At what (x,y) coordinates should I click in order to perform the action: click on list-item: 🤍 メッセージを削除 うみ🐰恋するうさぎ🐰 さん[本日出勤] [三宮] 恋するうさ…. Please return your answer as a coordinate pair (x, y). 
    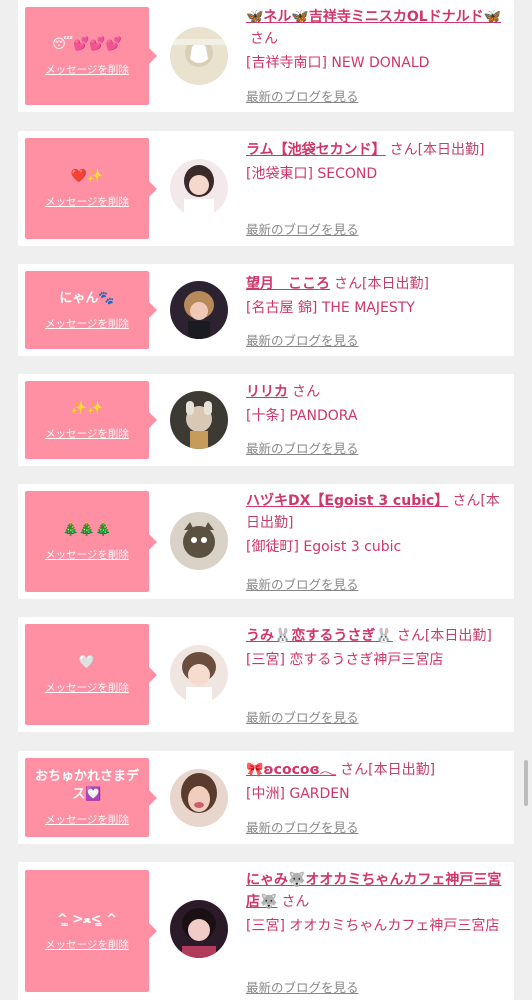
    Looking at the image, I should click on (266, 674).